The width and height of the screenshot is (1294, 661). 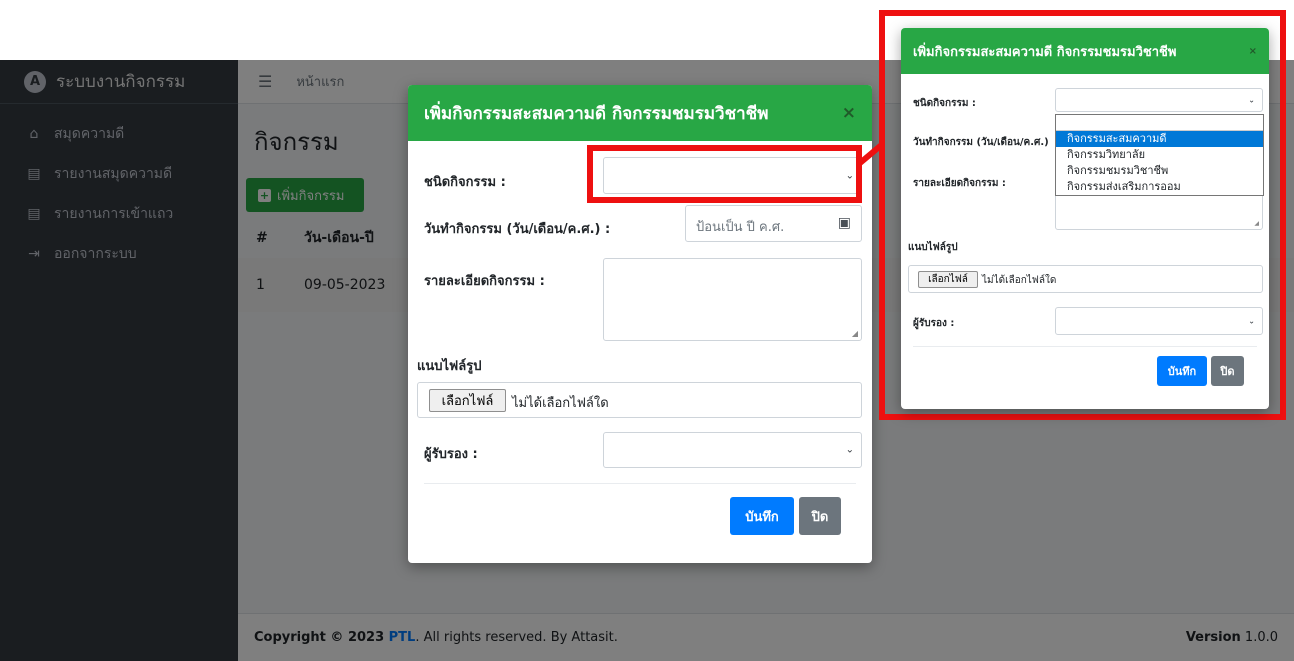 What do you see at coordinates (732, 299) in the screenshot?
I see `activity-detail-textarea: ◢` at bounding box center [732, 299].